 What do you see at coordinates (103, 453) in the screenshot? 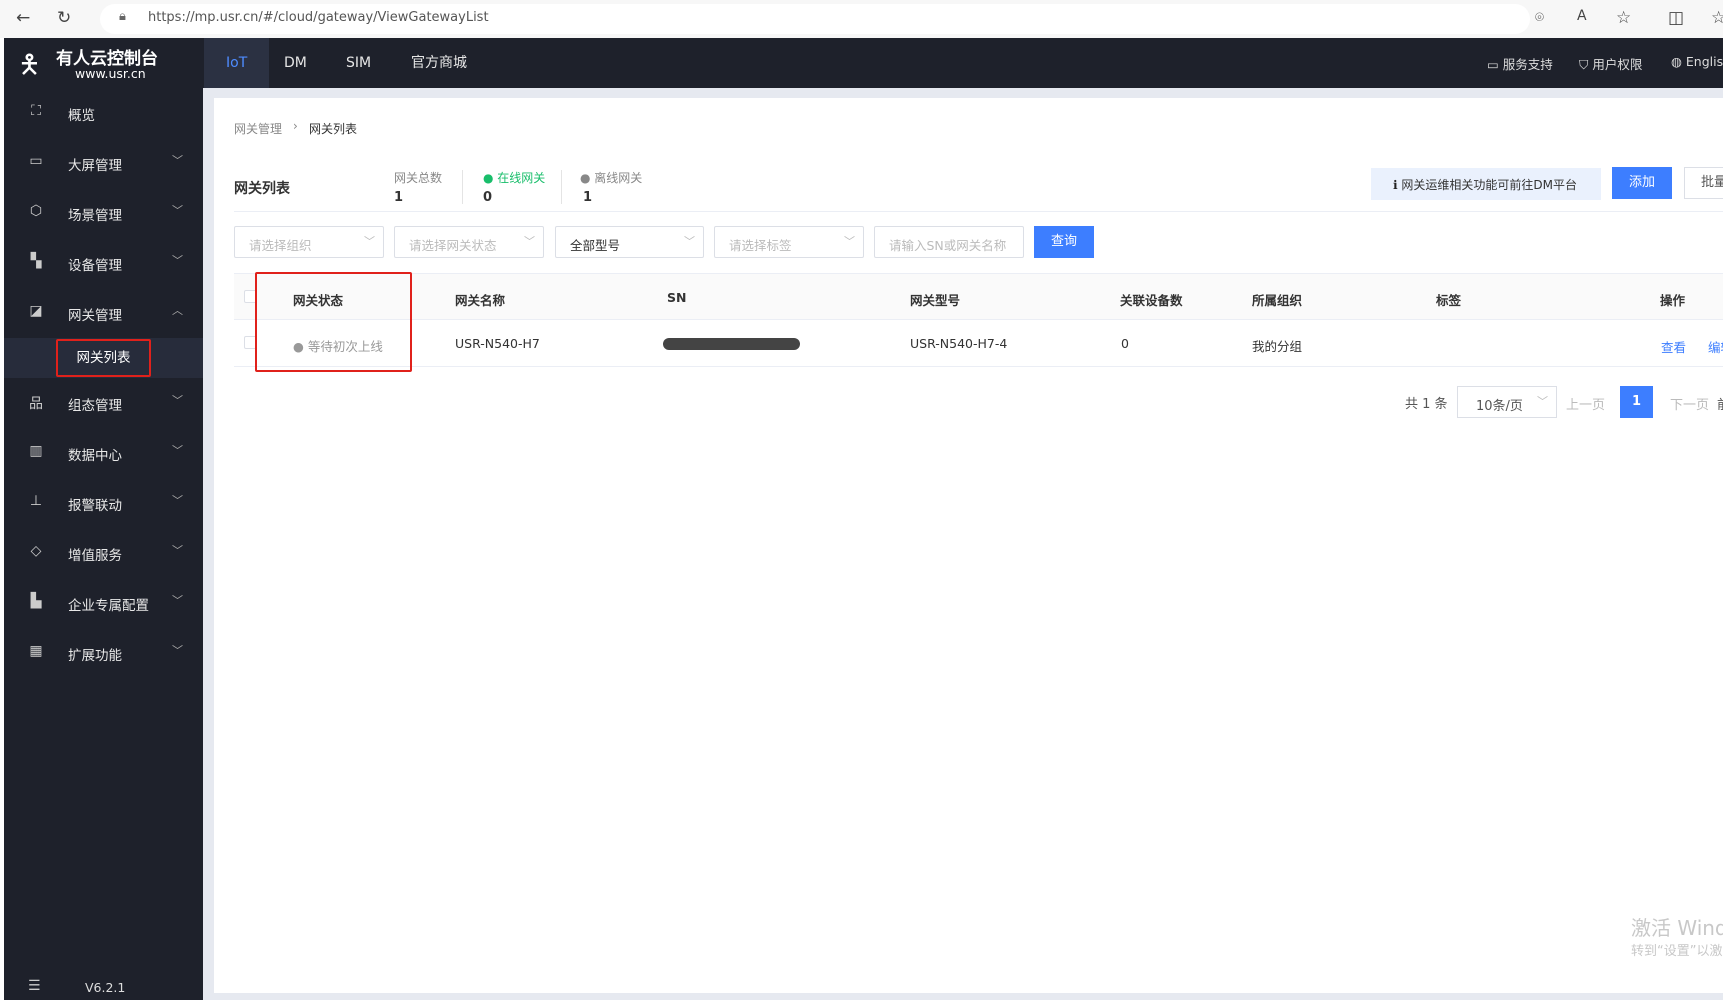
I see `sidebar-item: ▥ 数据中心 ﹀` at bounding box center [103, 453].